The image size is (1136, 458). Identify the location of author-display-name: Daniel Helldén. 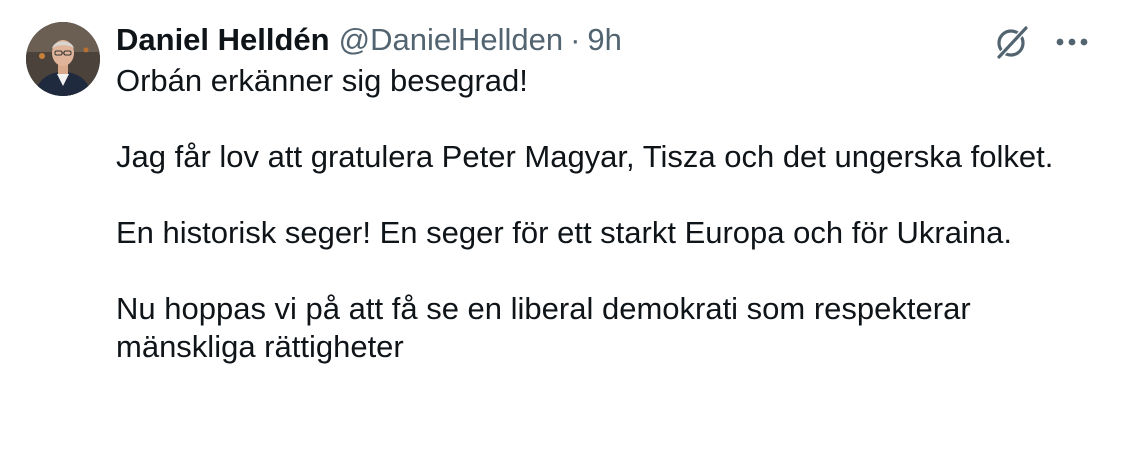
(223, 40).